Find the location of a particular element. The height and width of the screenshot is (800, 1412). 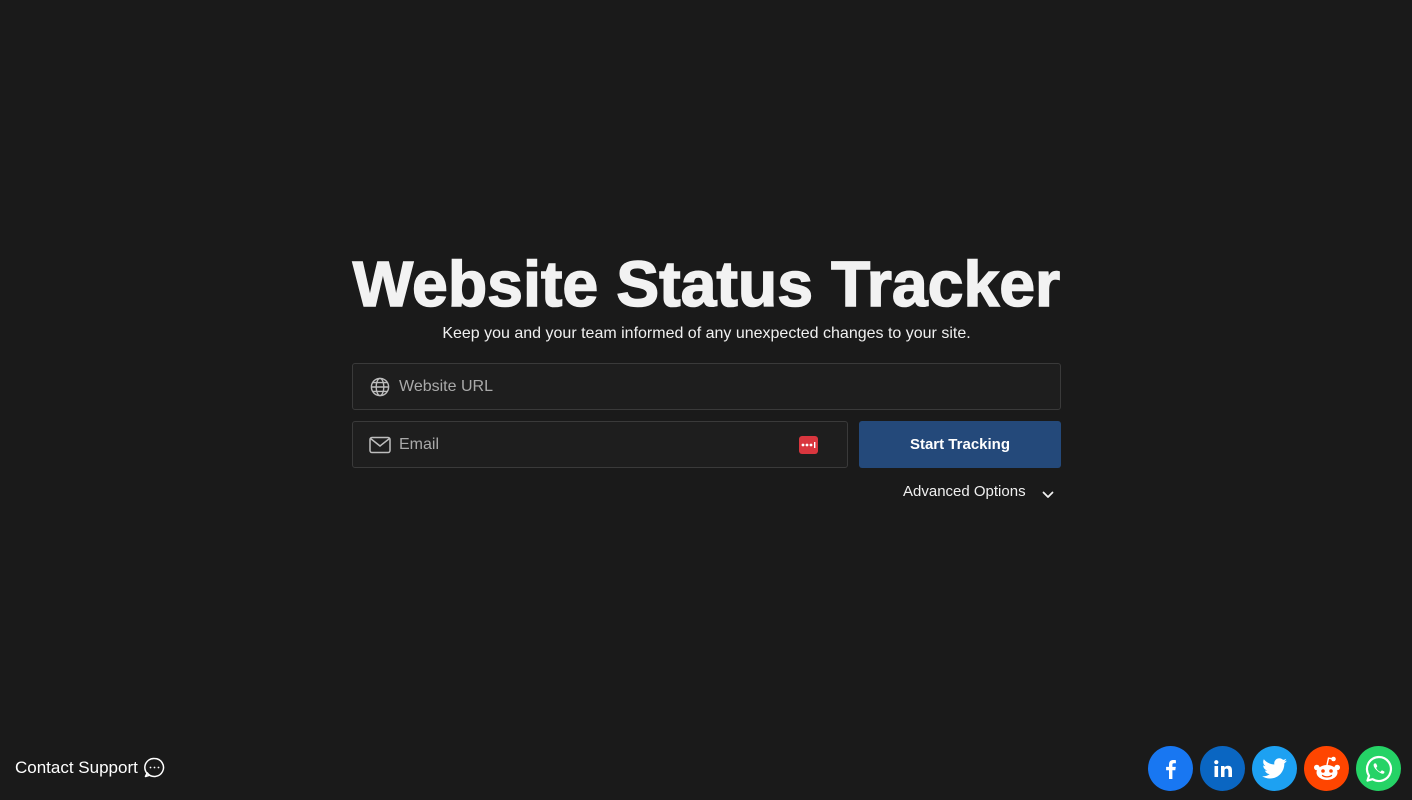

linkedin-icon is located at coordinates (1222, 768).